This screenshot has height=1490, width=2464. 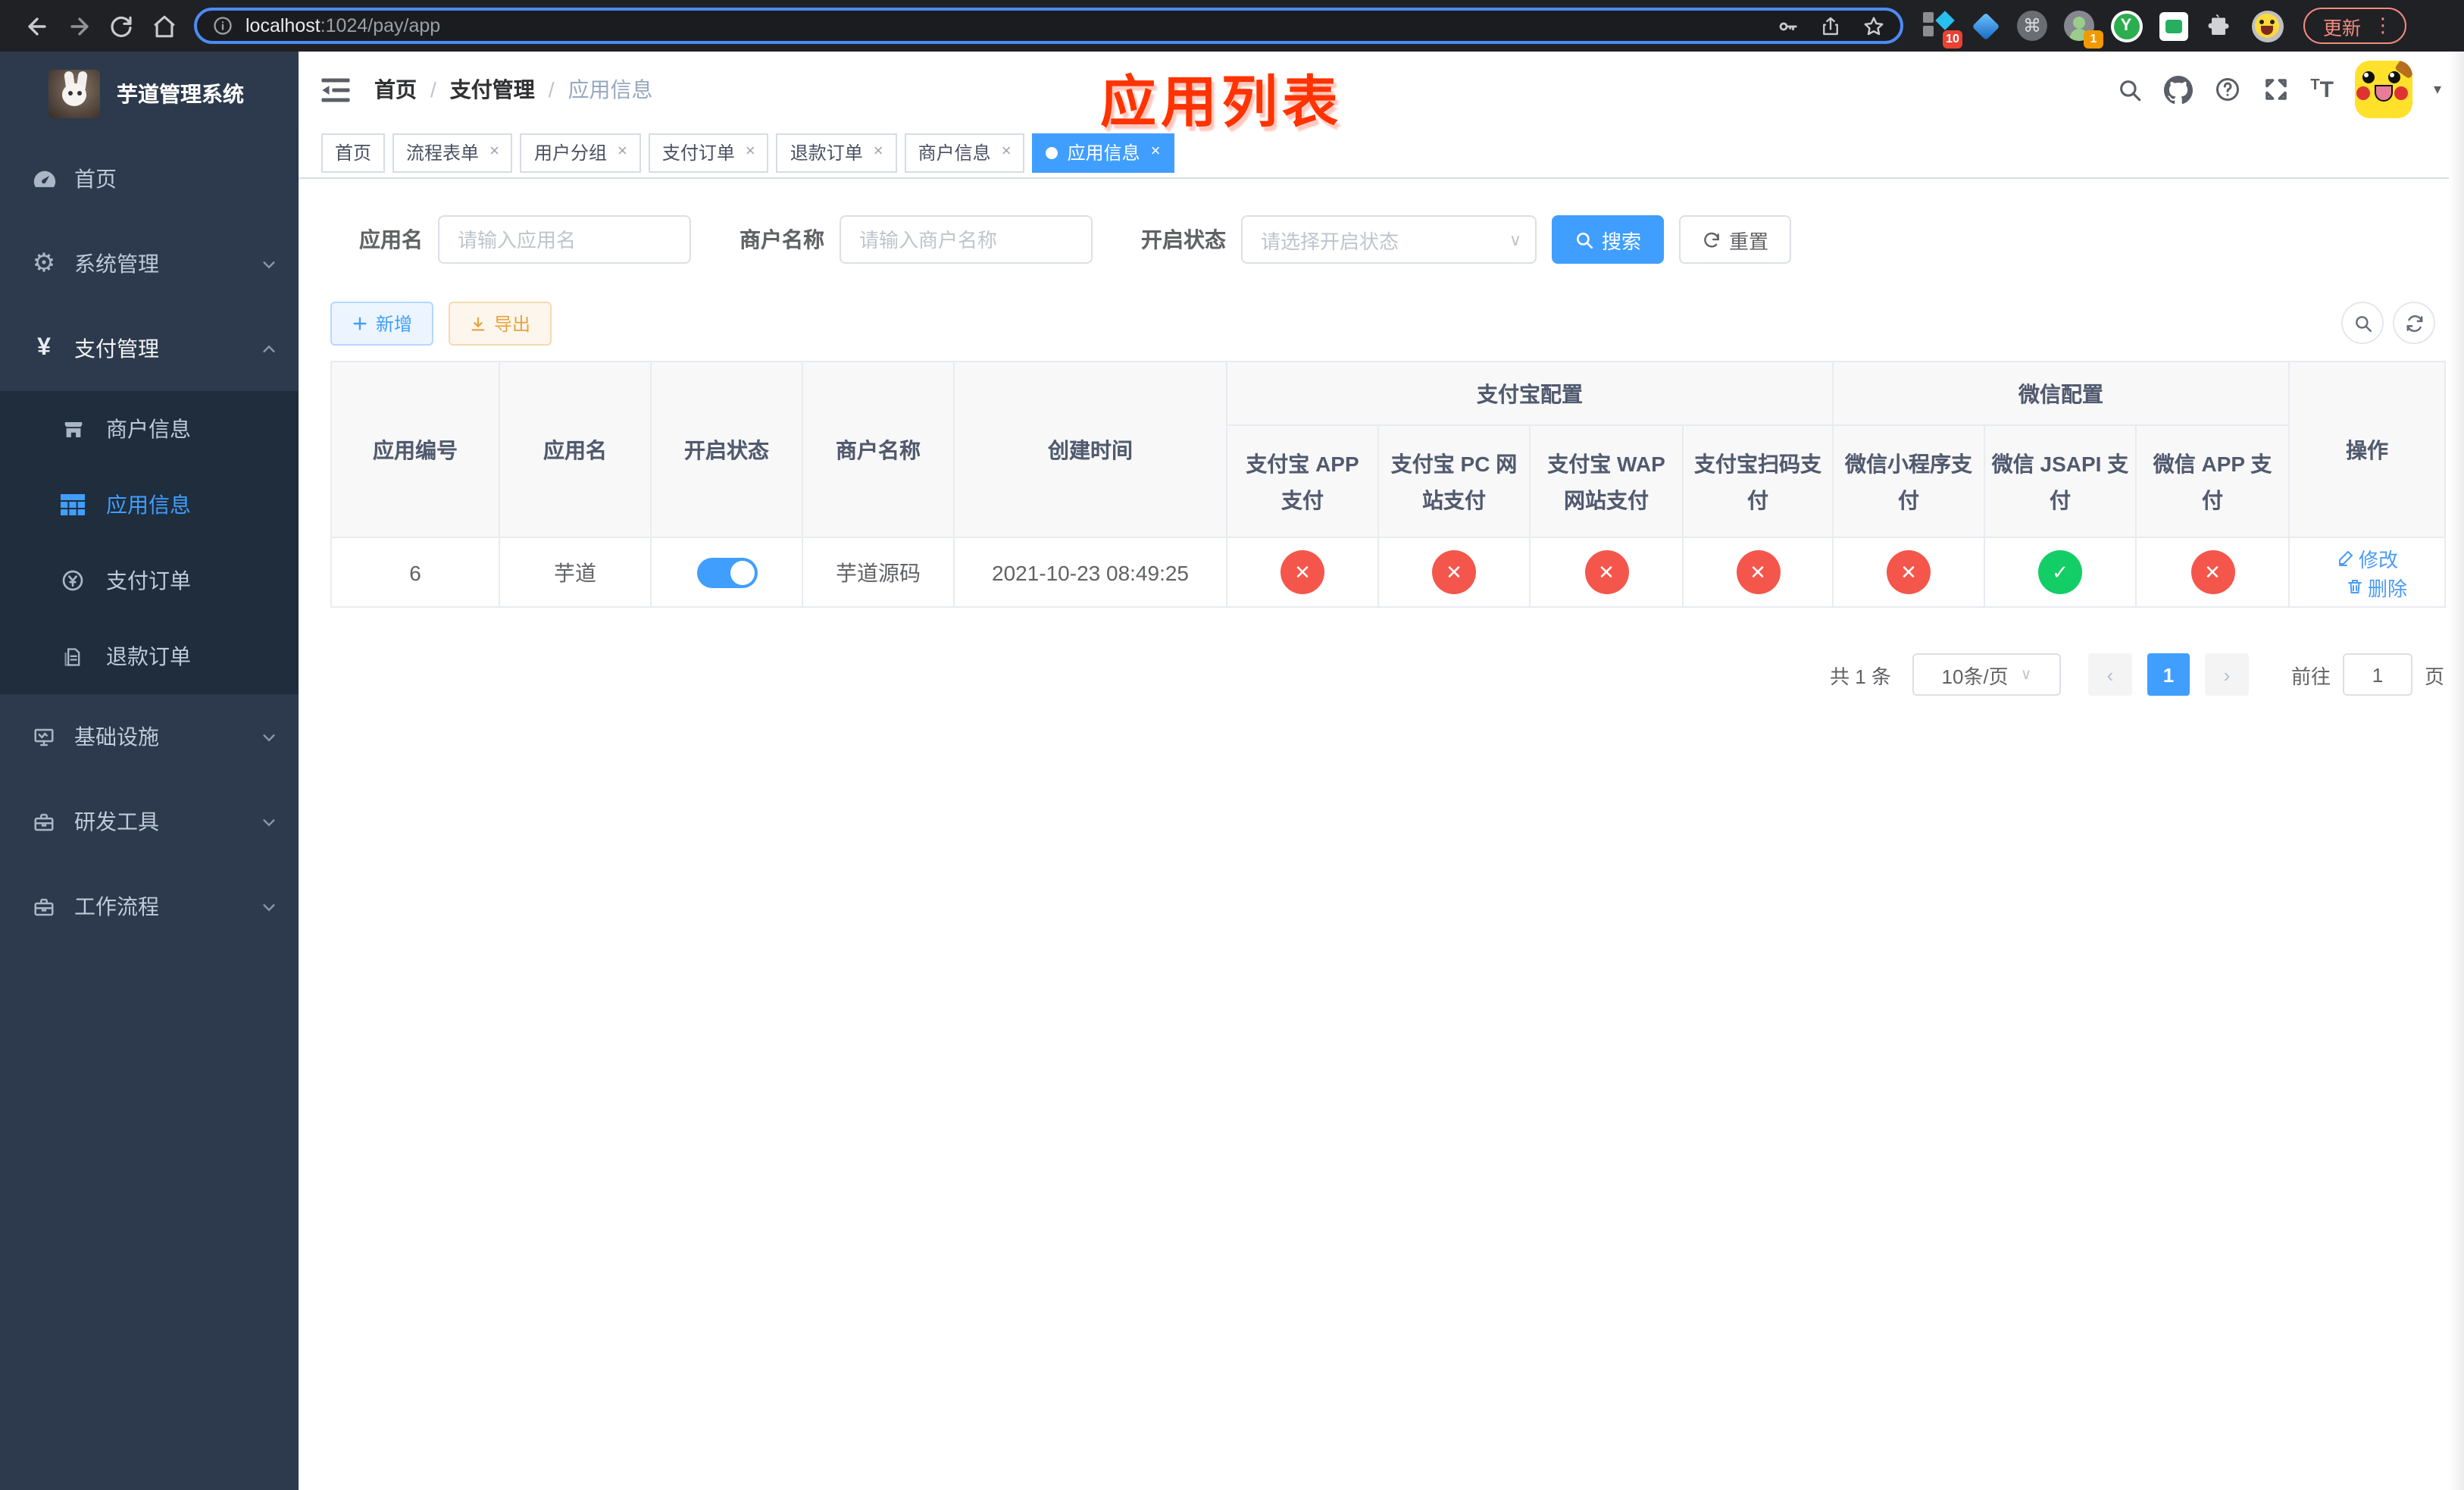 I want to click on pagination: 共 1 条 10条/页 ∨ ‹ 1 › 前往 页, so click(x=1387, y=675).